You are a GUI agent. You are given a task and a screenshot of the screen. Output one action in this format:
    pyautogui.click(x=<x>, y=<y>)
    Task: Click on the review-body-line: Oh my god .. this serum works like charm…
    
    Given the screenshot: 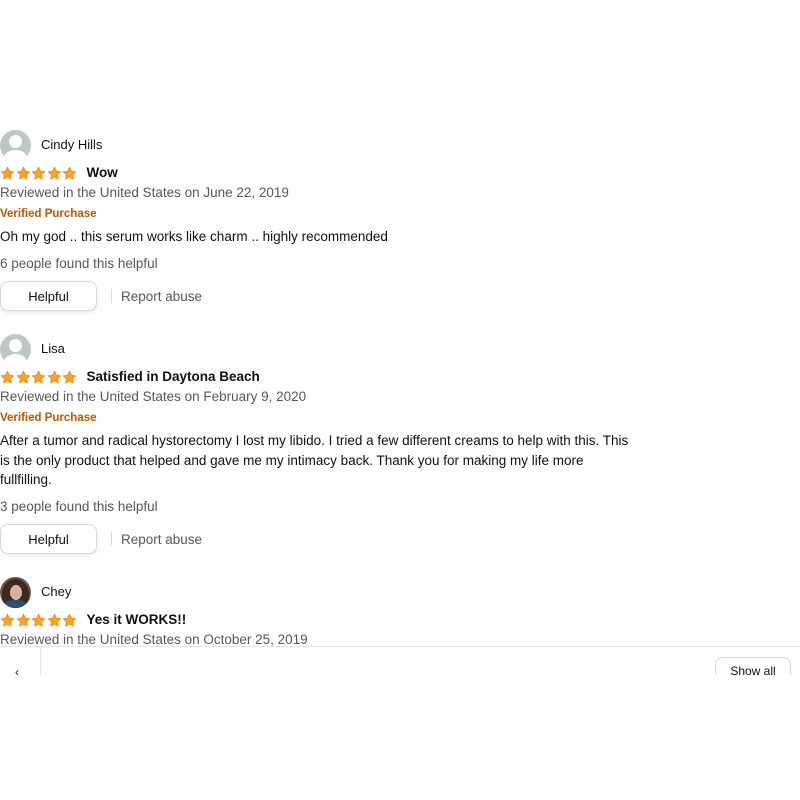 What is the action you would take?
    pyautogui.click(x=194, y=236)
    